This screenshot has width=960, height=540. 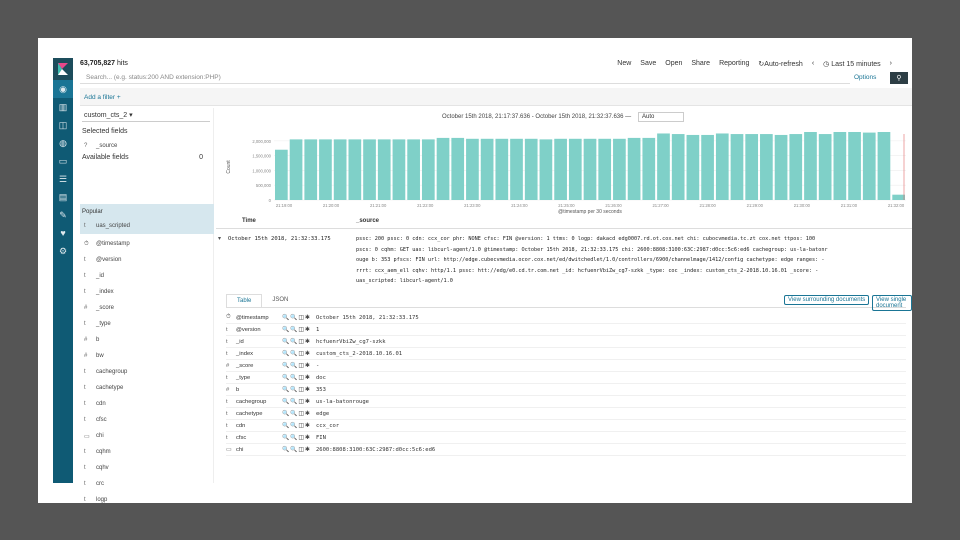 I want to click on dashboard-icon: ◫, so click(x=63, y=125).